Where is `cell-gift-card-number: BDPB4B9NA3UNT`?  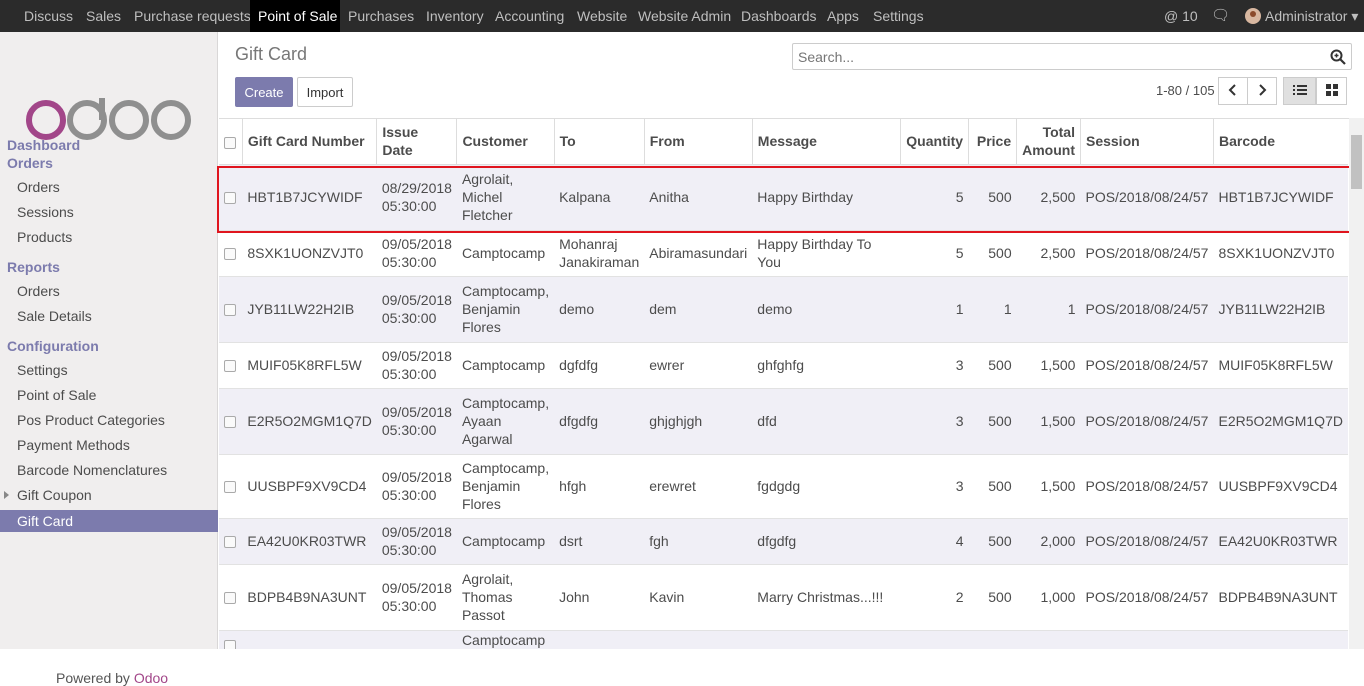
cell-gift-card-number: BDPB4B9NA3UNT is located at coordinates (309, 597).